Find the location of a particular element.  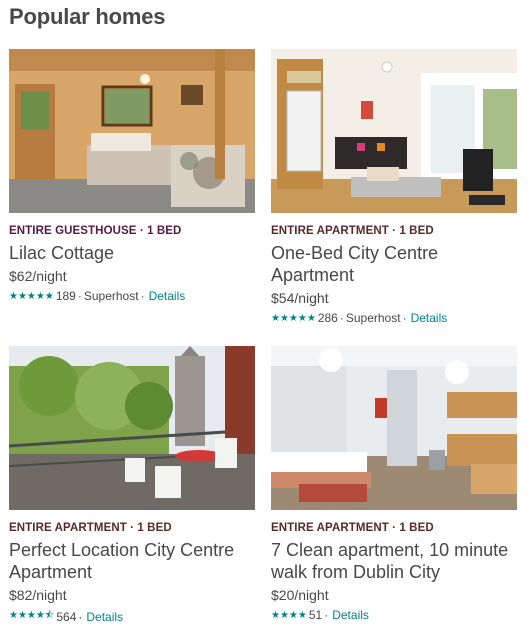

listing-rating: ★★★★ 51 · Details is located at coordinates (394, 615).